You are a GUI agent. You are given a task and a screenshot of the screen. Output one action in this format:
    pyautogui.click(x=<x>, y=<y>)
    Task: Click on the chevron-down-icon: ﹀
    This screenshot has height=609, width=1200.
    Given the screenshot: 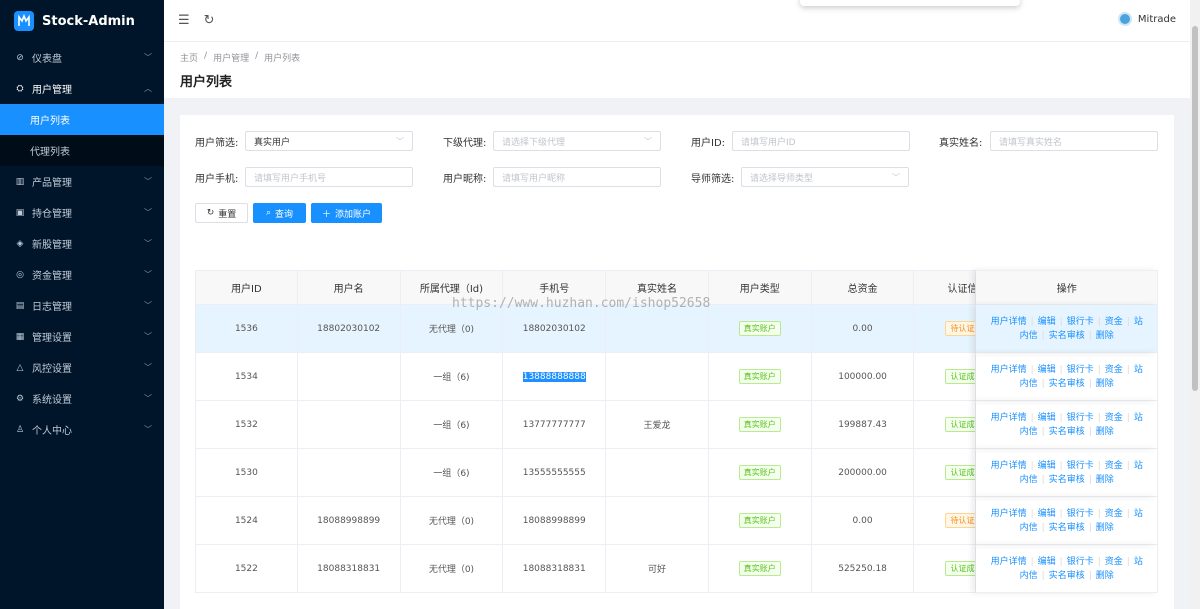 What is the action you would take?
    pyautogui.click(x=148, y=57)
    